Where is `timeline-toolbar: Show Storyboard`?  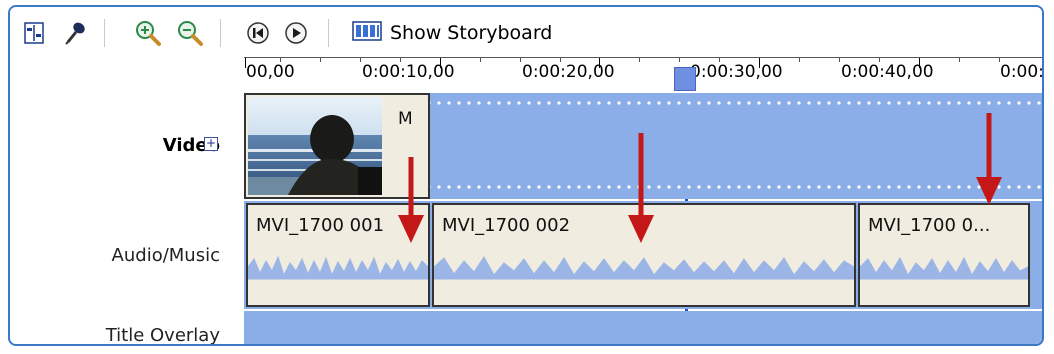
timeline-toolbar: Show Storyboard is located at coordinates (526, 32).